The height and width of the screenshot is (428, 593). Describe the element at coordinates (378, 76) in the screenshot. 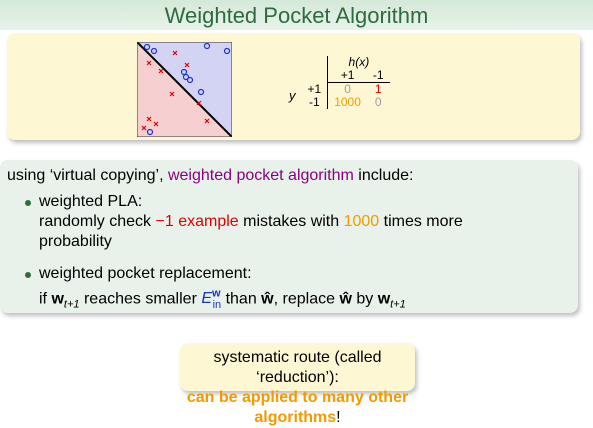

I see `col-header-neg: -1` at that location.